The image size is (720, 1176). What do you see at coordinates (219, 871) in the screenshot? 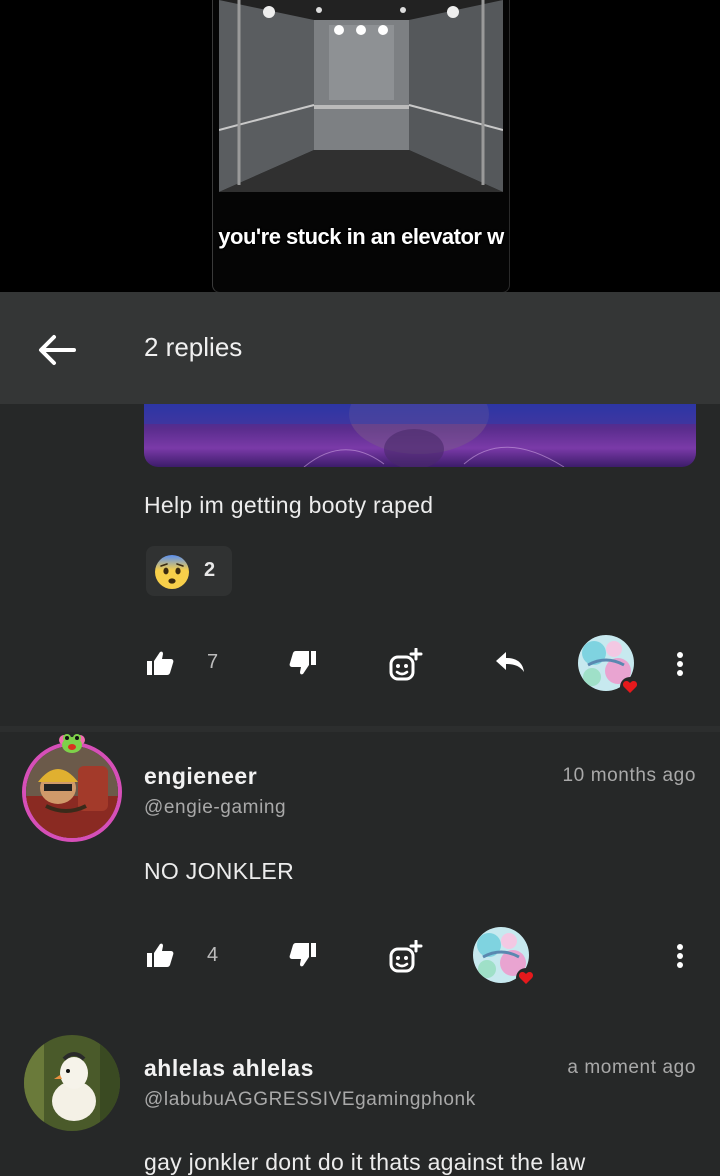
I see `comment-text: NO JONKLER` at bounding box center [219, 871].